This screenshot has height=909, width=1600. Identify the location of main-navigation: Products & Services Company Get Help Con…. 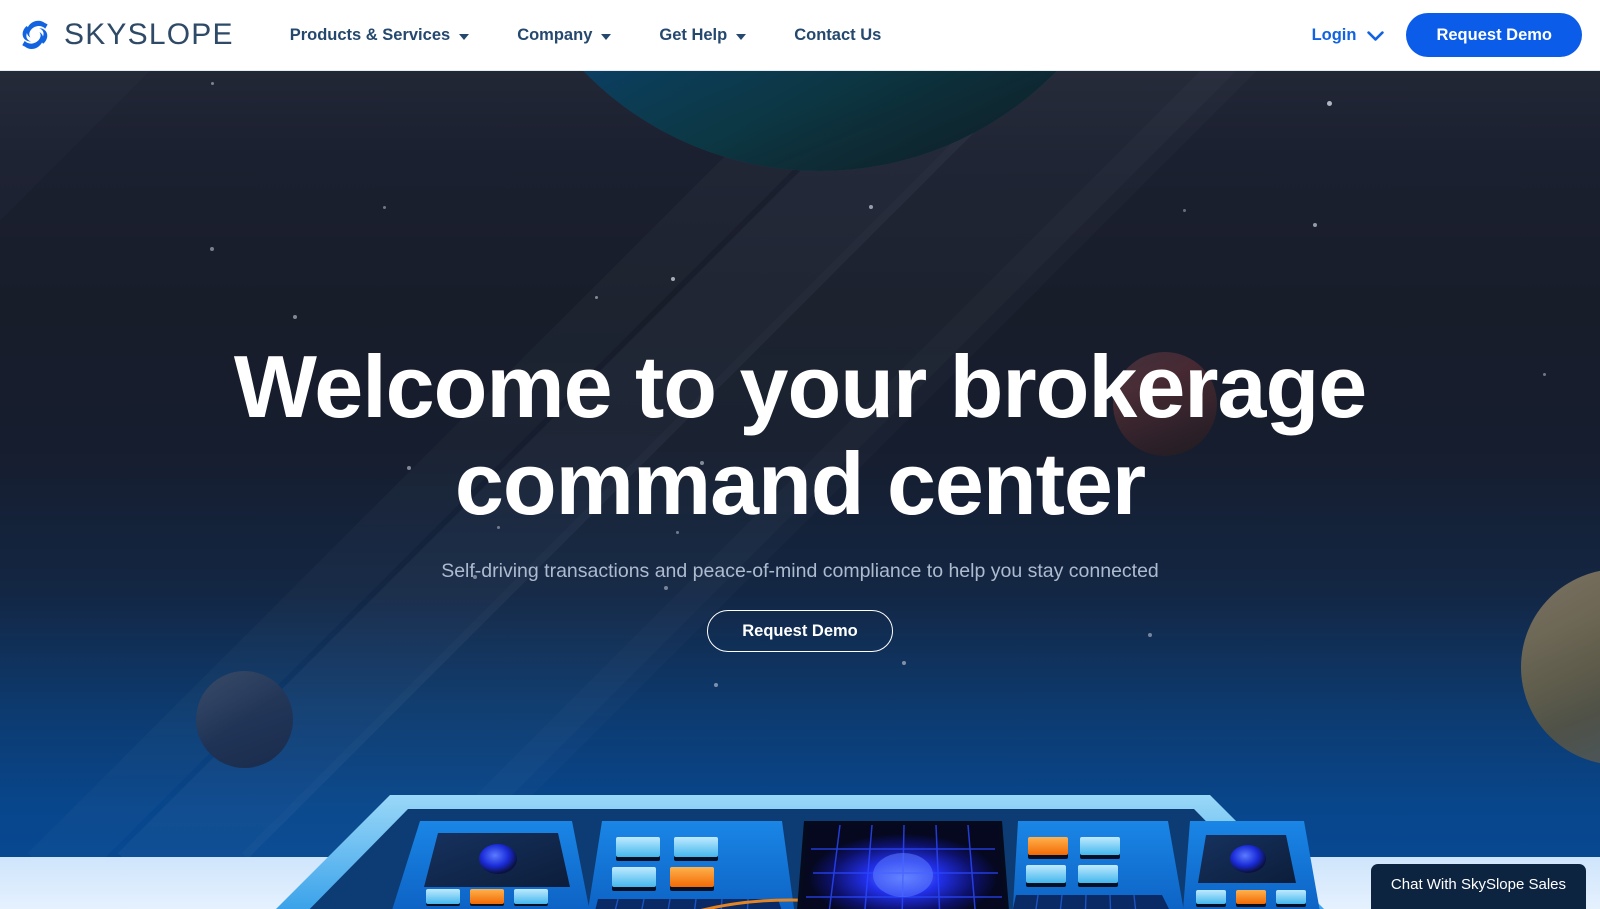
(586, 35).